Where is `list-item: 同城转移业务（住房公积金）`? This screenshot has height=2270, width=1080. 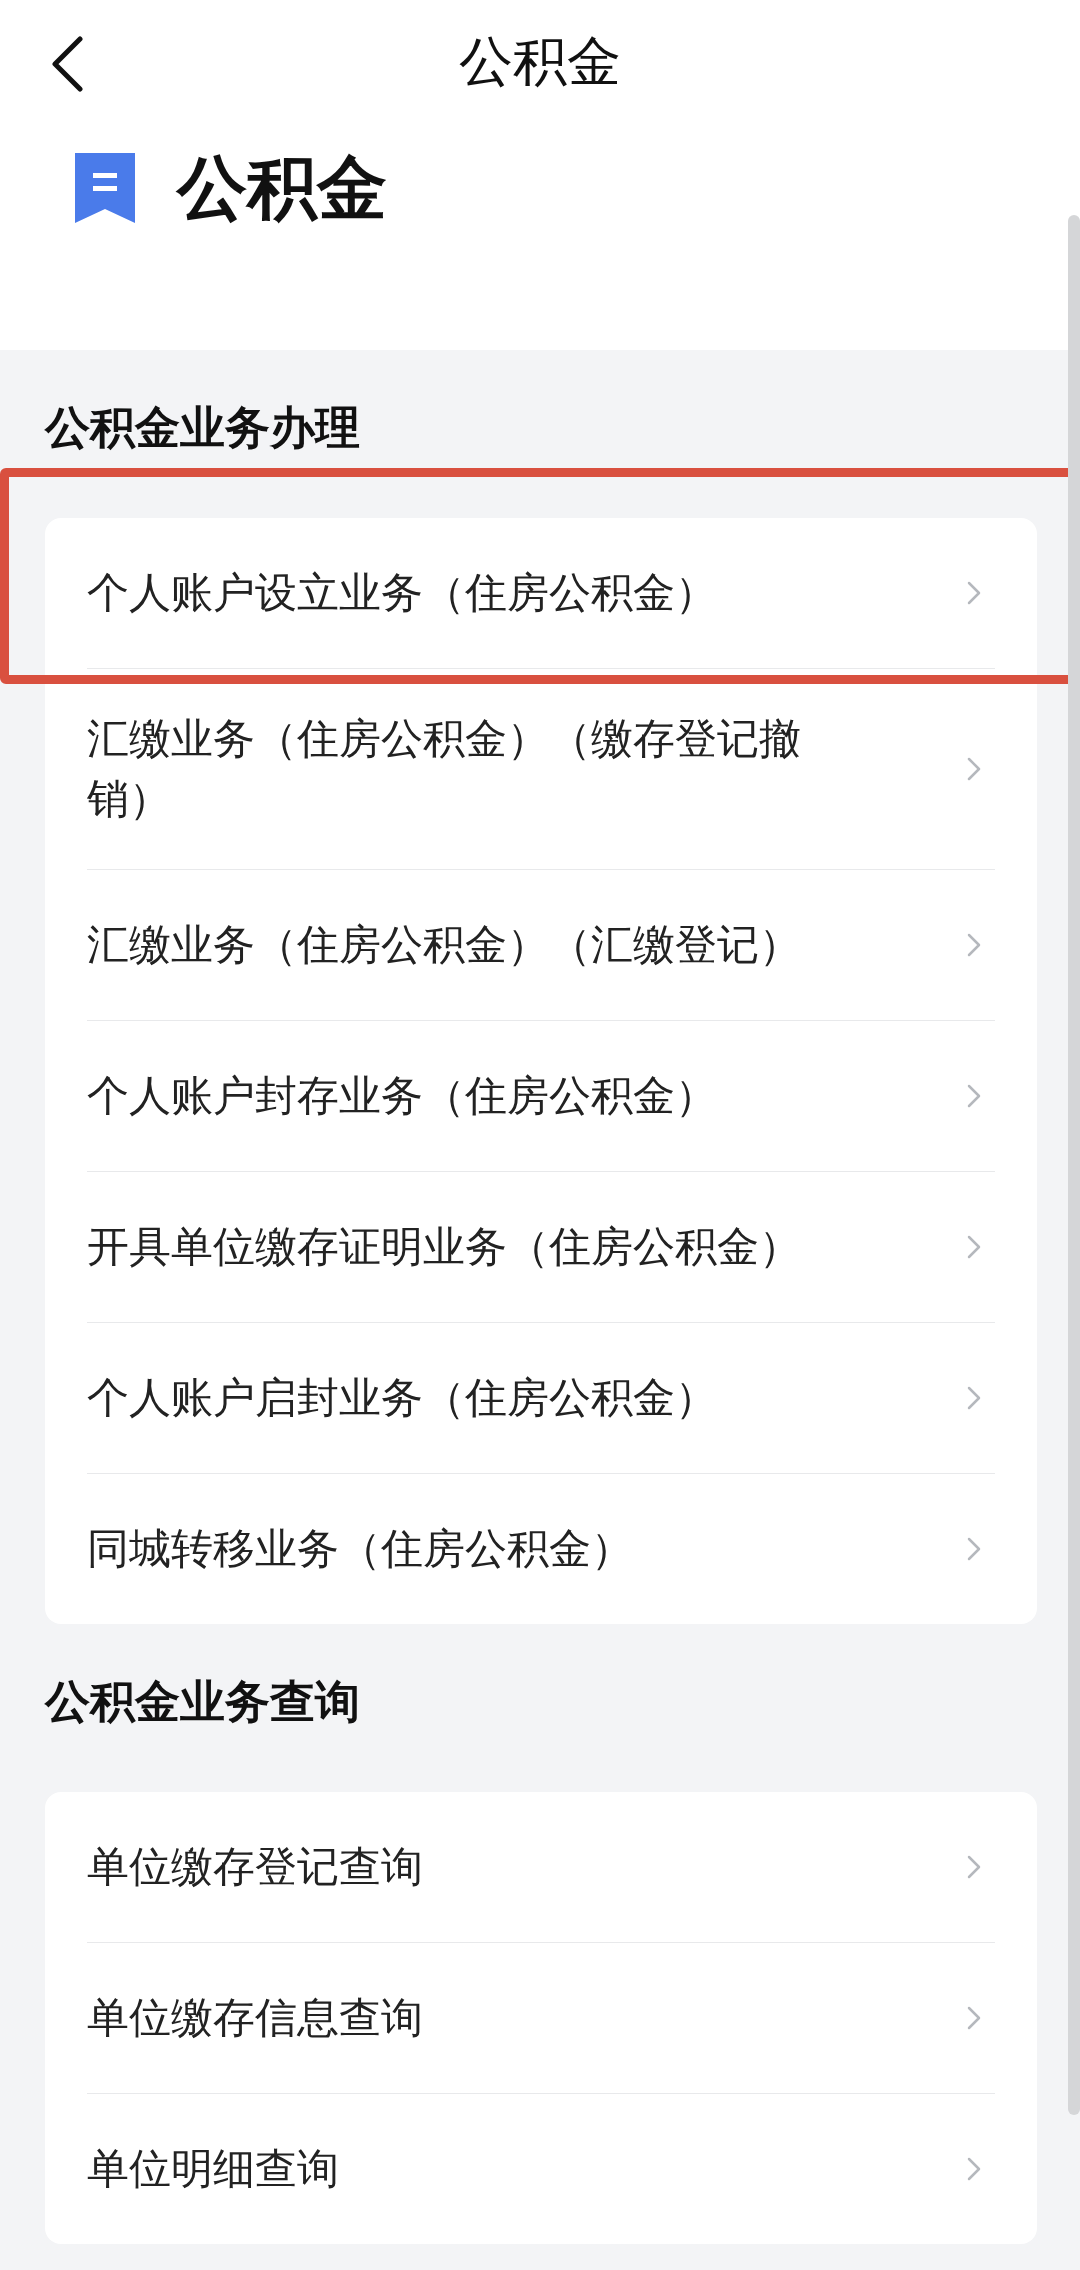 list-item: 同城转移业务（住房公积金） is located at coordinates (541, 1549).